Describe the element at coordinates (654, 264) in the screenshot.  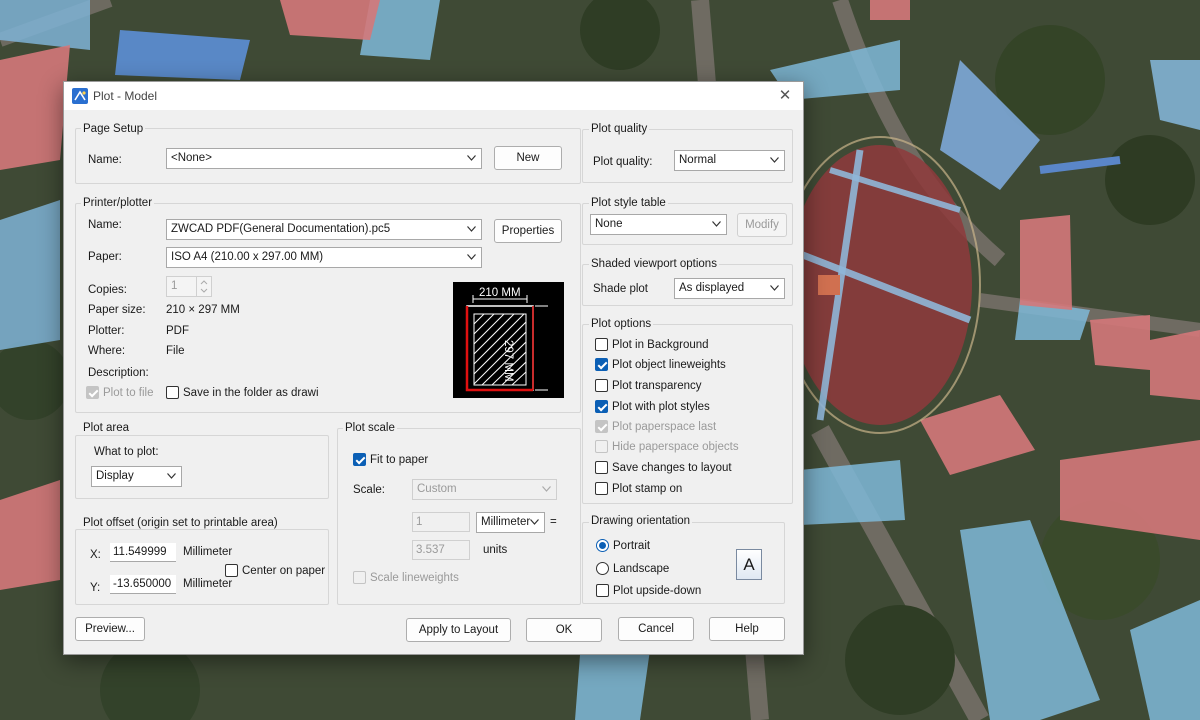
I see `shaded-viewport-label: Shaded viewport options` at that location.